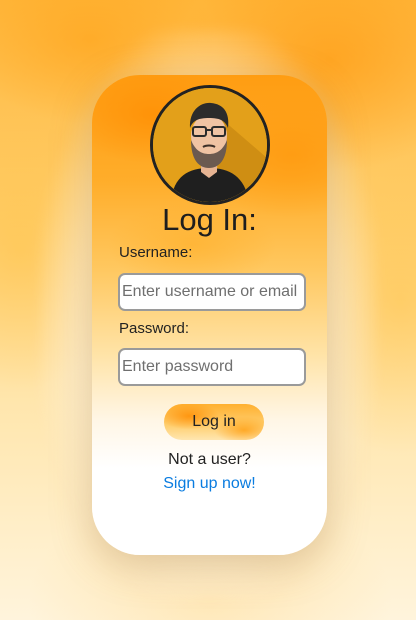  Describe the element at coordinates (212, 367) in the screenshot. I see `password-input` at that location.